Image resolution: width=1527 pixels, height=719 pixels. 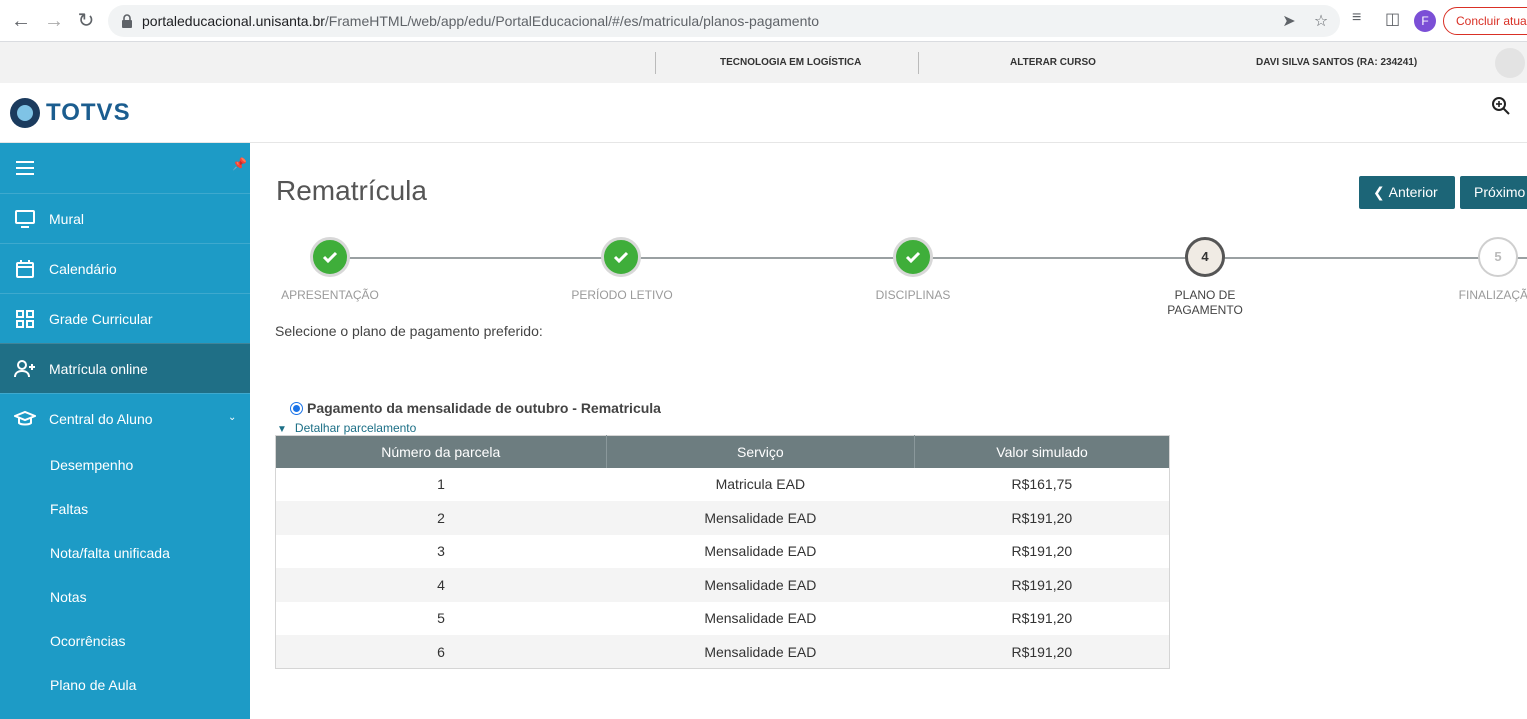 I want to click on monitor-icon, so click(x=25, y=219).